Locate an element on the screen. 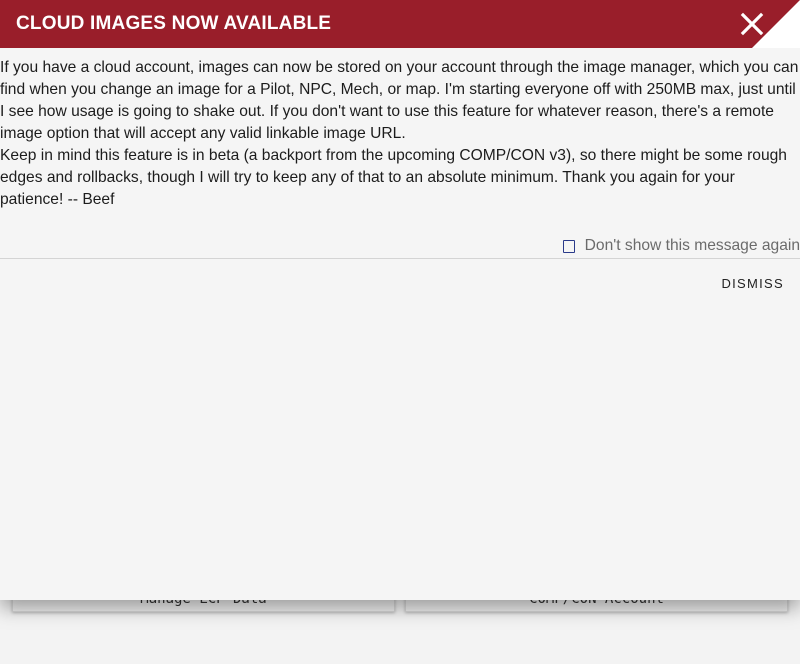  checkbox-icon is located at coordinates (568, 246).